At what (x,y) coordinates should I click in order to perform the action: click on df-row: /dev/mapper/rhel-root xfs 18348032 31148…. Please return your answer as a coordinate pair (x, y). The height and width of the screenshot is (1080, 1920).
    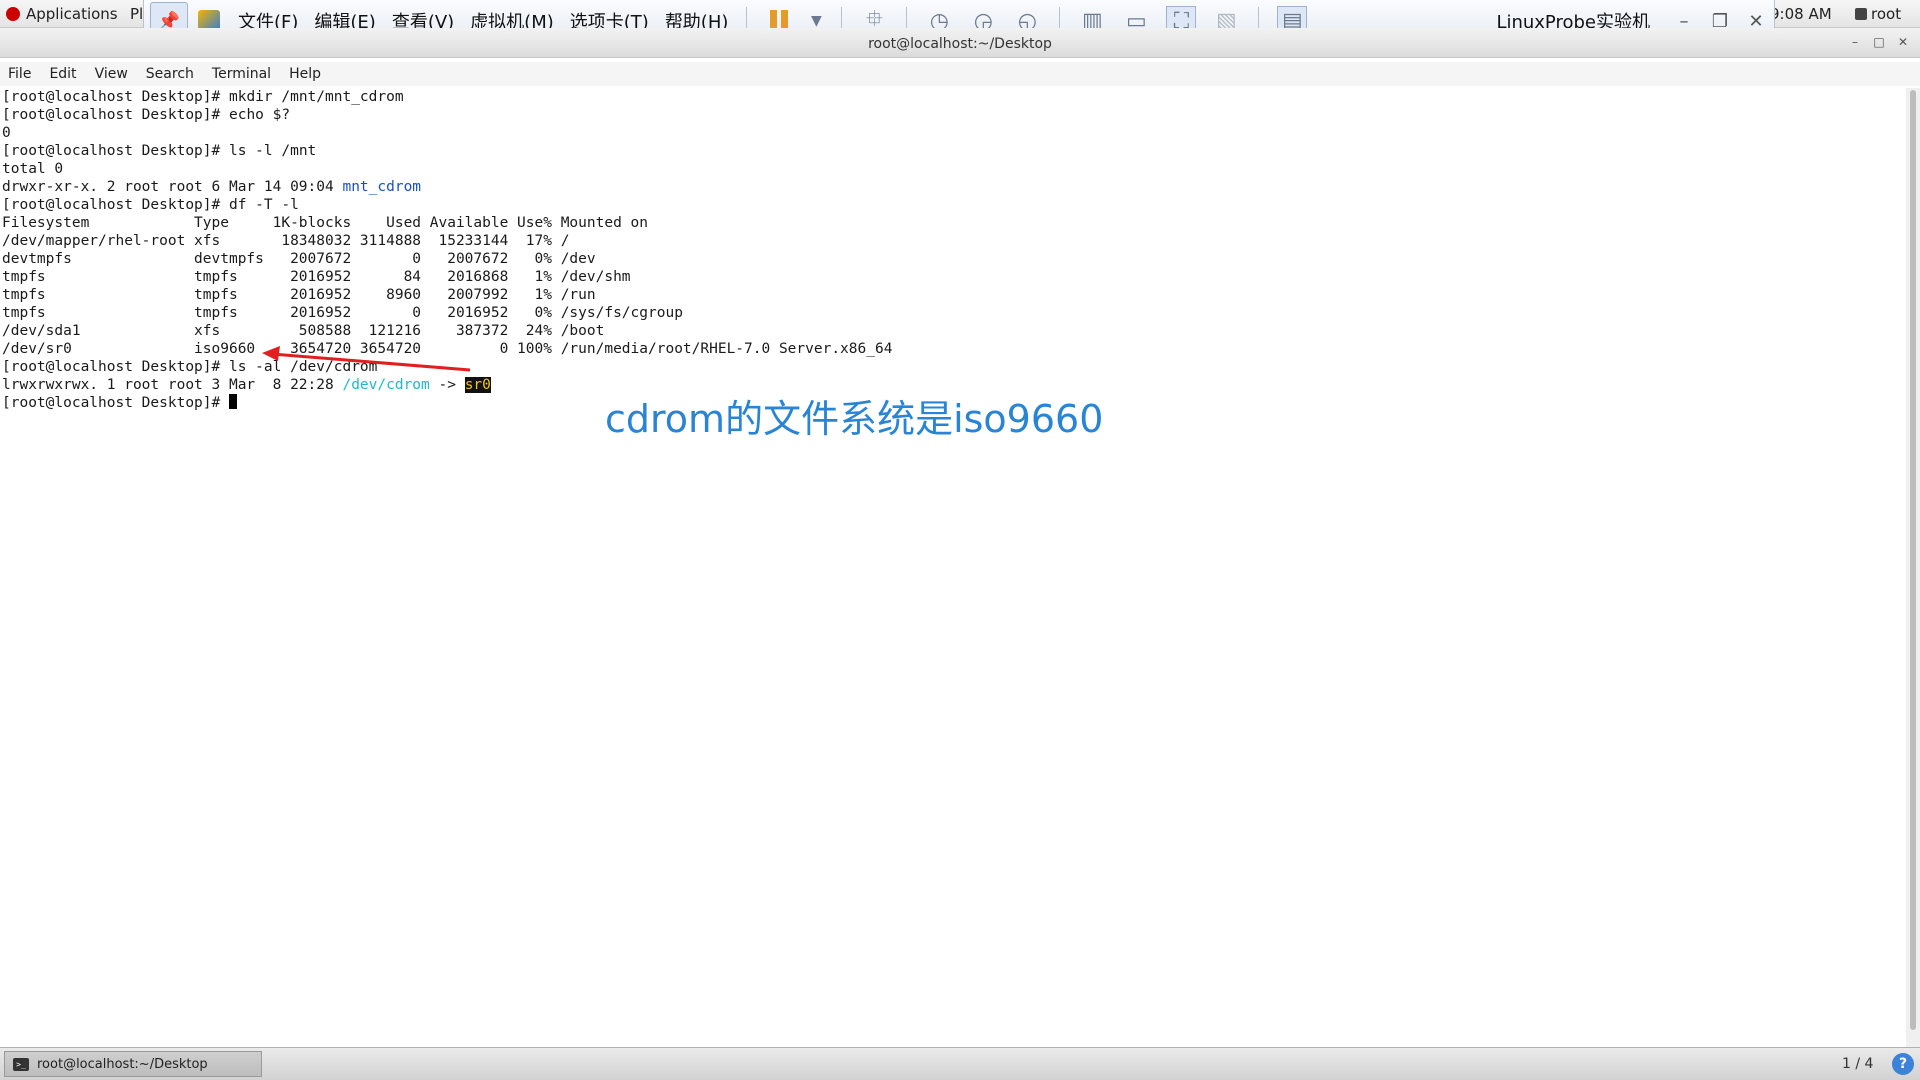
    Looking at the image, I should click on (286, 241).